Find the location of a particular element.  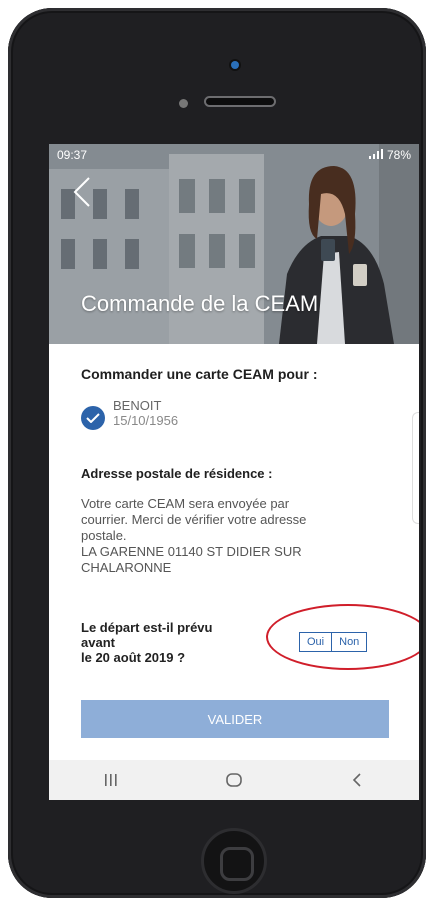

address-line: LA GARENNE 01140 ST DIDIER SUR is located at coordinates (191, 551).